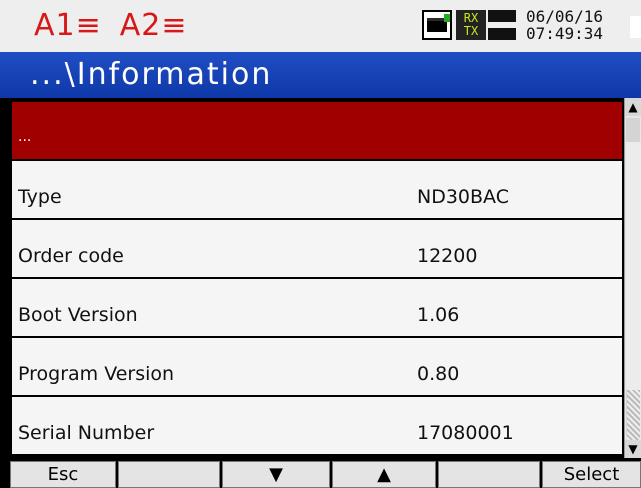 The height and width of the screenshot is (488, 641). Describe the element at coordinates (471, 31) in the screenshot. I see `tx-label: TX` at that location.